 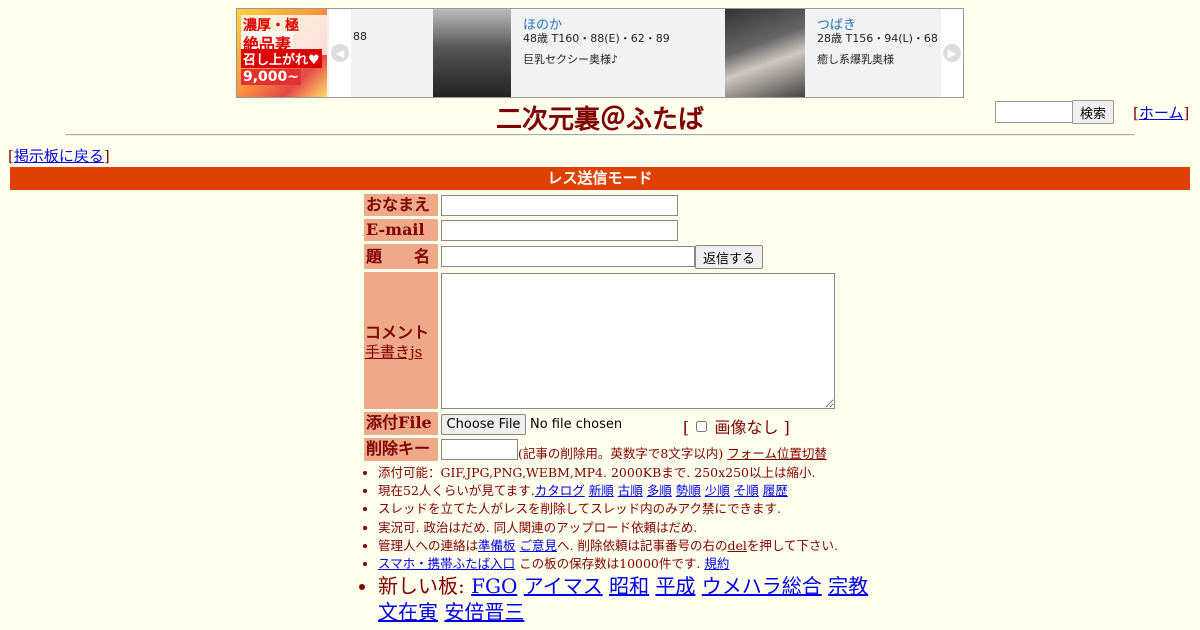 What do you see at coordinates (576, 424) in the screenshot?
I see `no-file-chosen-text: No file chosen` at bounding box center [576, 424].